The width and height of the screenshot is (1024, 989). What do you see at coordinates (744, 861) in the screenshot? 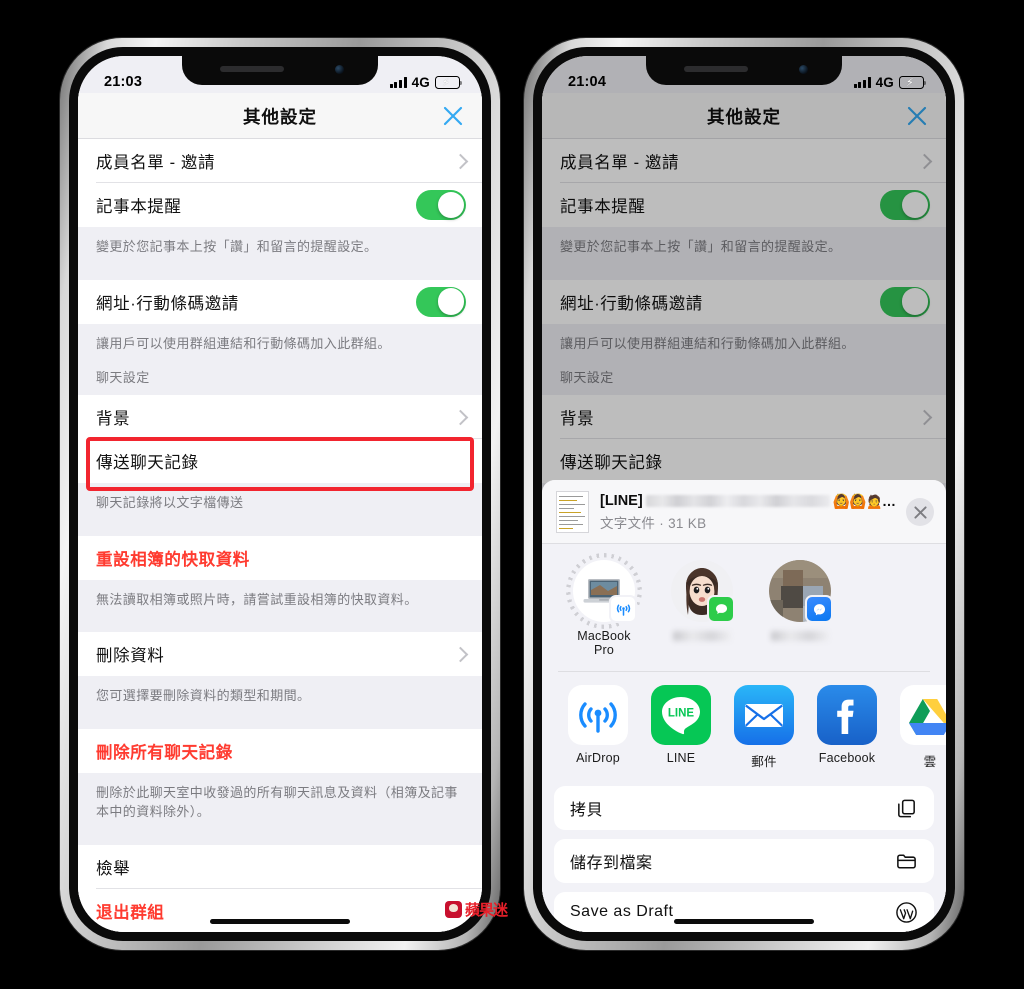
I see `share-action-save-to-files: 儲存到檔案` at bounding box center [744, 861].